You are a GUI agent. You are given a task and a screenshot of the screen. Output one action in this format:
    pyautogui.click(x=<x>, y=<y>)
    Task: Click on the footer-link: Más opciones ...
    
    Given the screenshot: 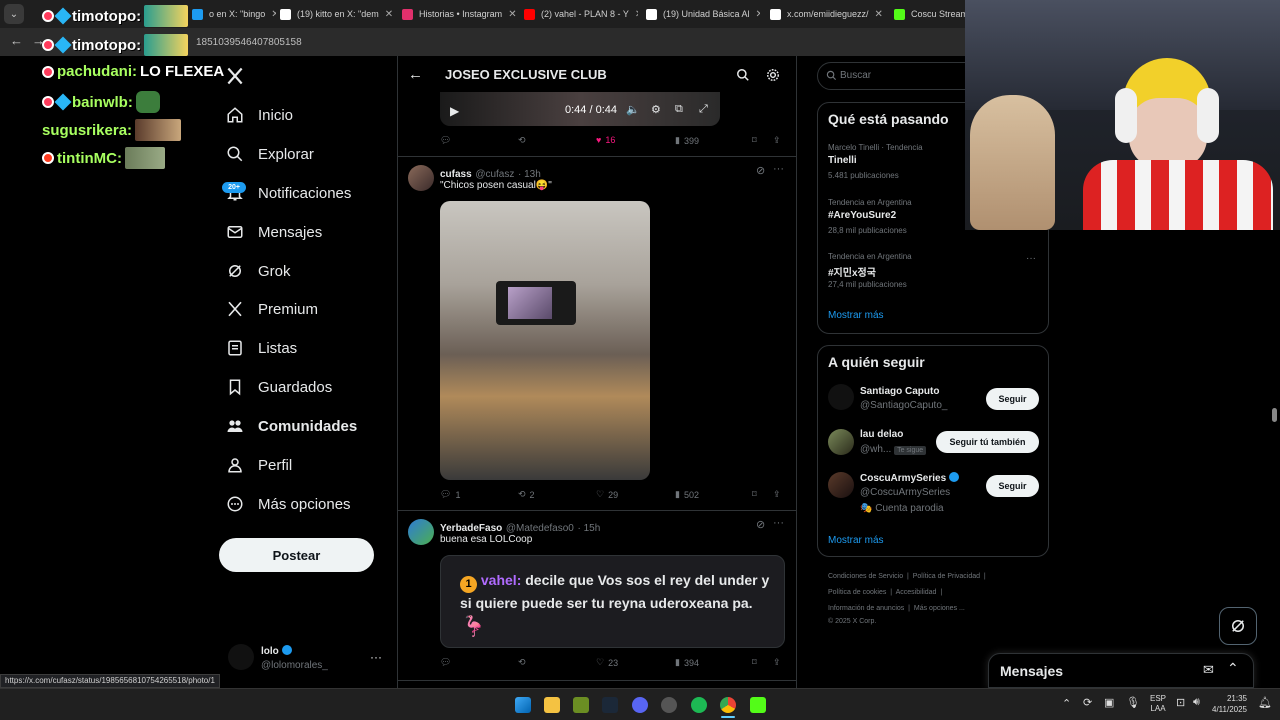 What is the action you would take?
    pyautogui.click(x=939, y=608)
    